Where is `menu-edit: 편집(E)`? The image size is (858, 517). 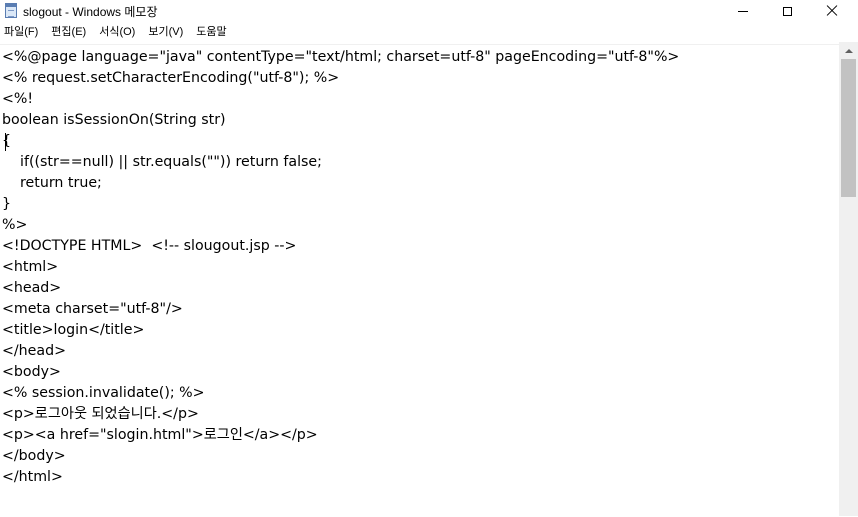 menu-edit: 편집(E) is located at coordinates (69, 32).